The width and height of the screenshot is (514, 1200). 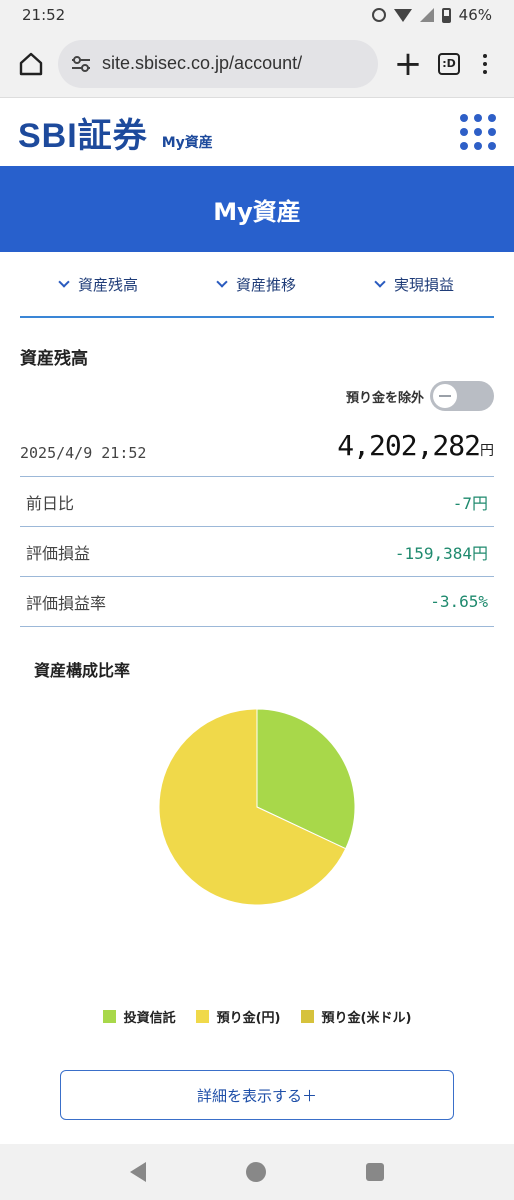 I want to click on status-icons: 46%, so click(x=431, y=15).